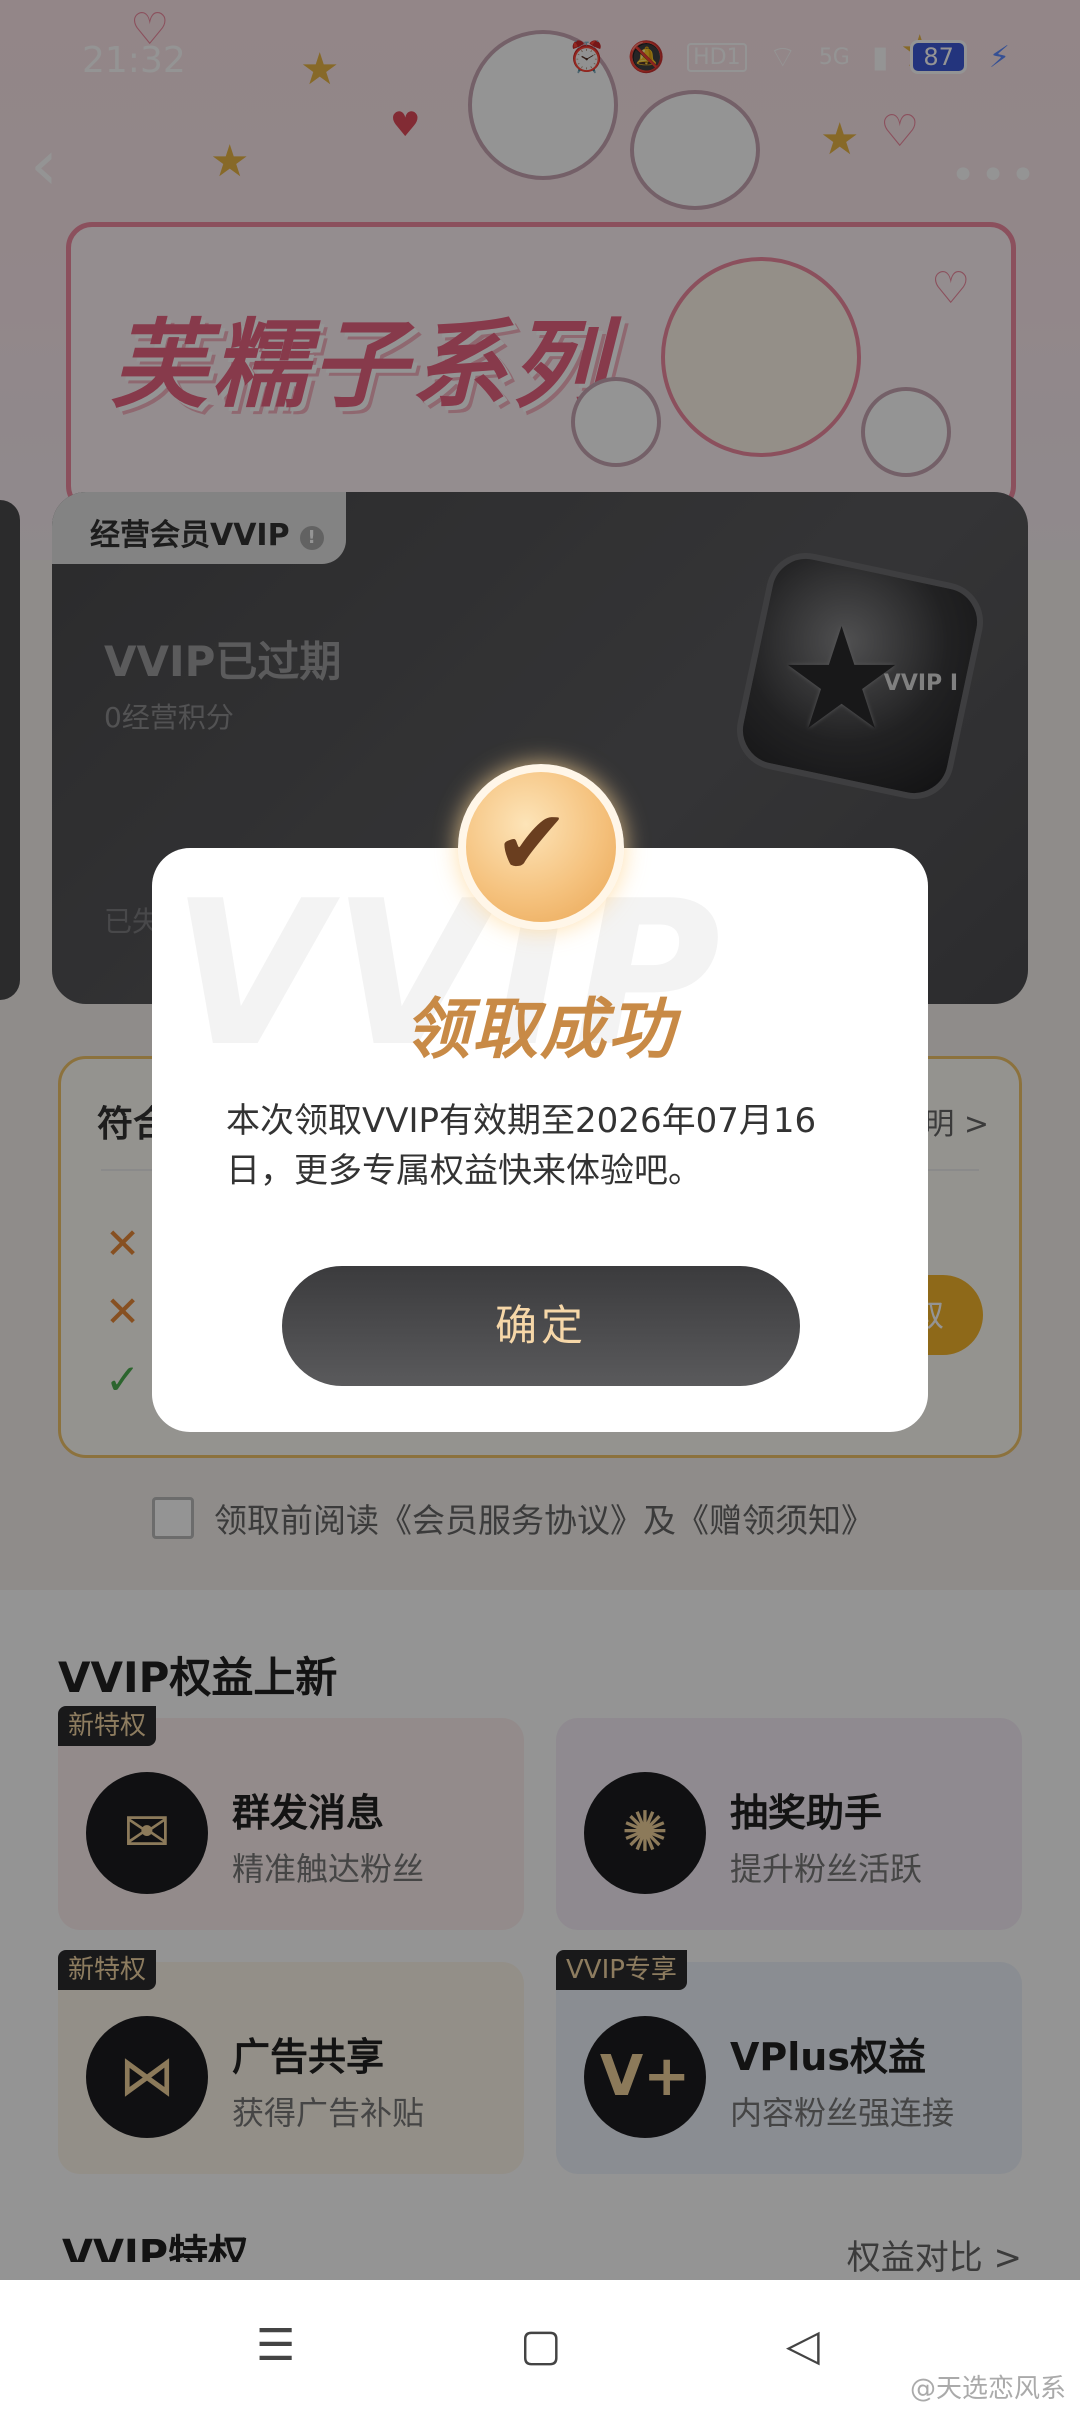 The image size is (1080, 2412). Describe the element at coordinates (987, 2389) in the screenshot. I see `watermark: @天选恋风系` at that location.